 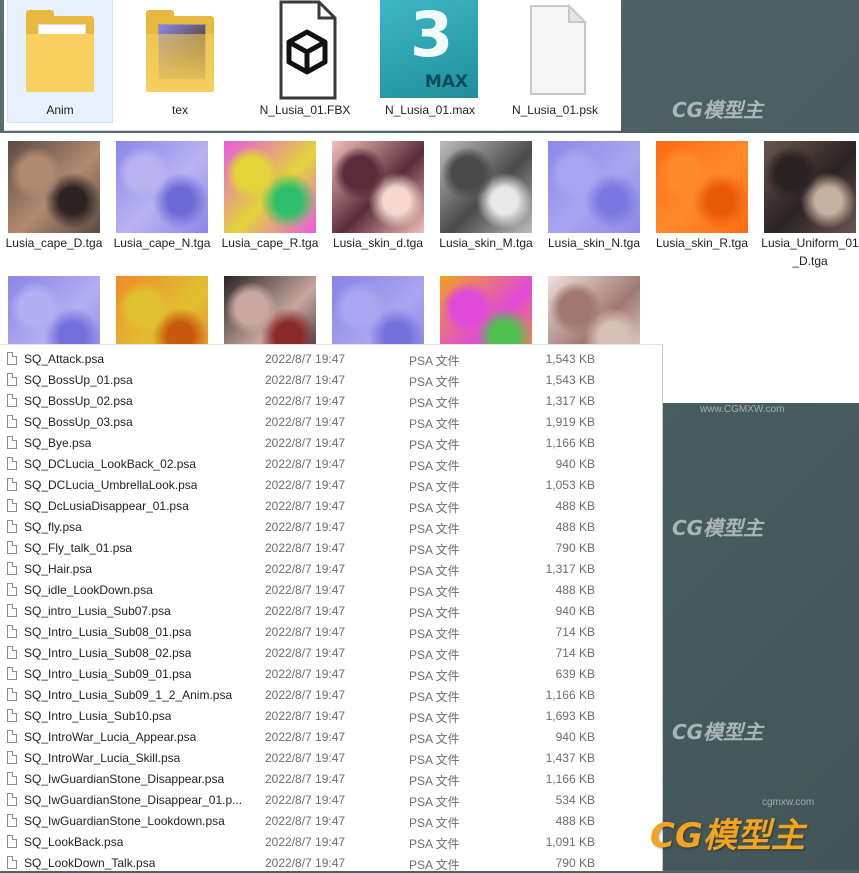 What do you see at coordinates (108, 674) in the screenshot?
I see `file-name: SQ_Intro_Lusia_Sub09_01.psa` at bounding box center [108, 674].